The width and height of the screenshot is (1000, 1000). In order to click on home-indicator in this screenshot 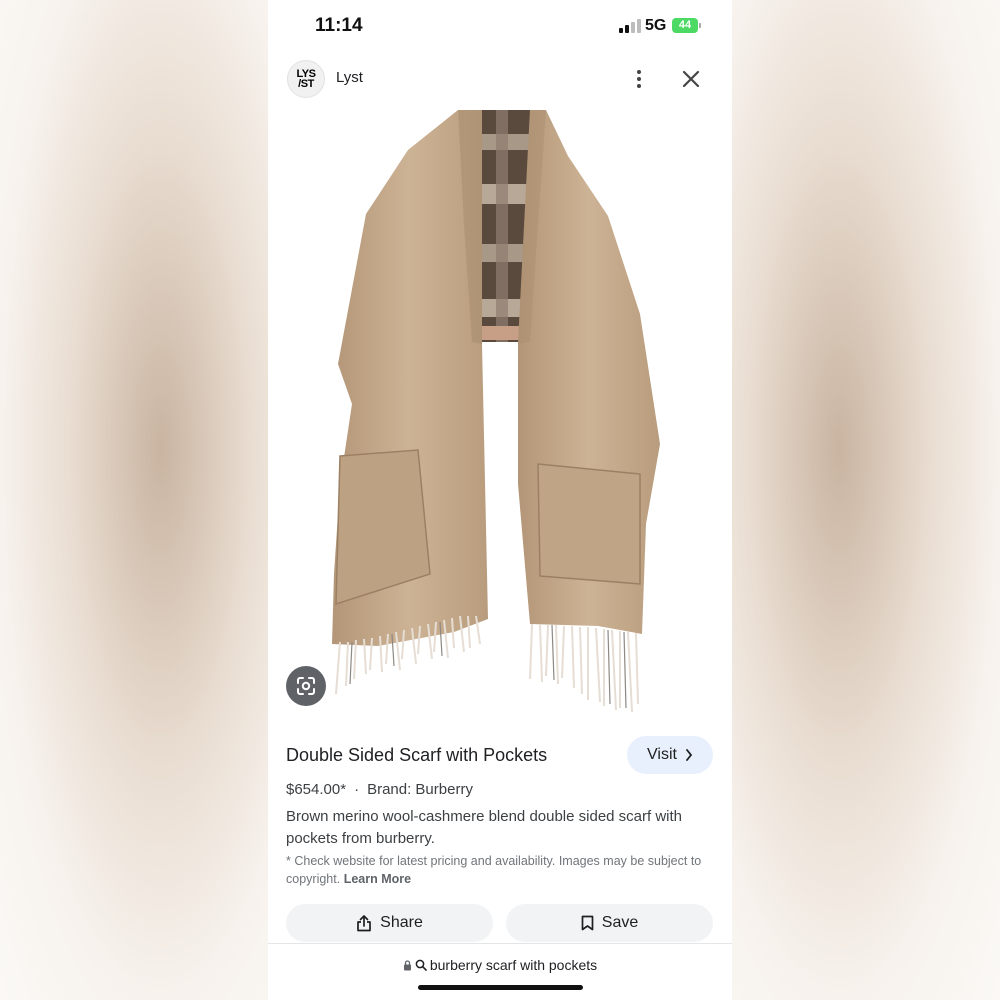, I will do `click(500, 987)`.